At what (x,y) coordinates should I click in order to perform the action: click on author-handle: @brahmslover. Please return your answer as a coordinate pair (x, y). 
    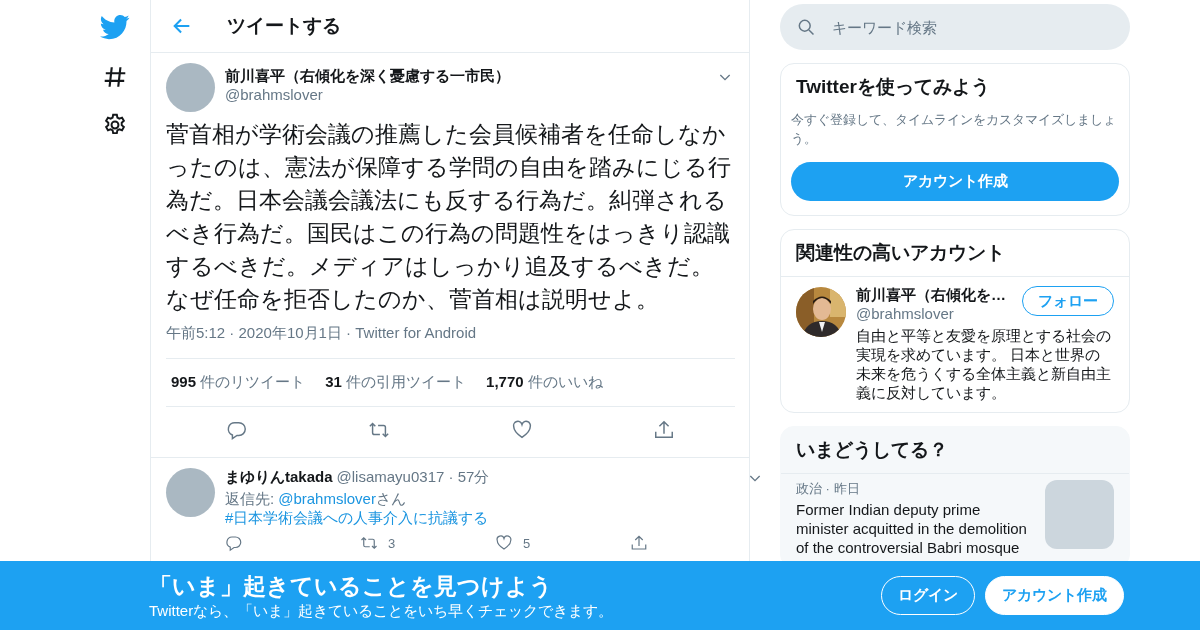
    Looking at the image, I should click on (466, 94).